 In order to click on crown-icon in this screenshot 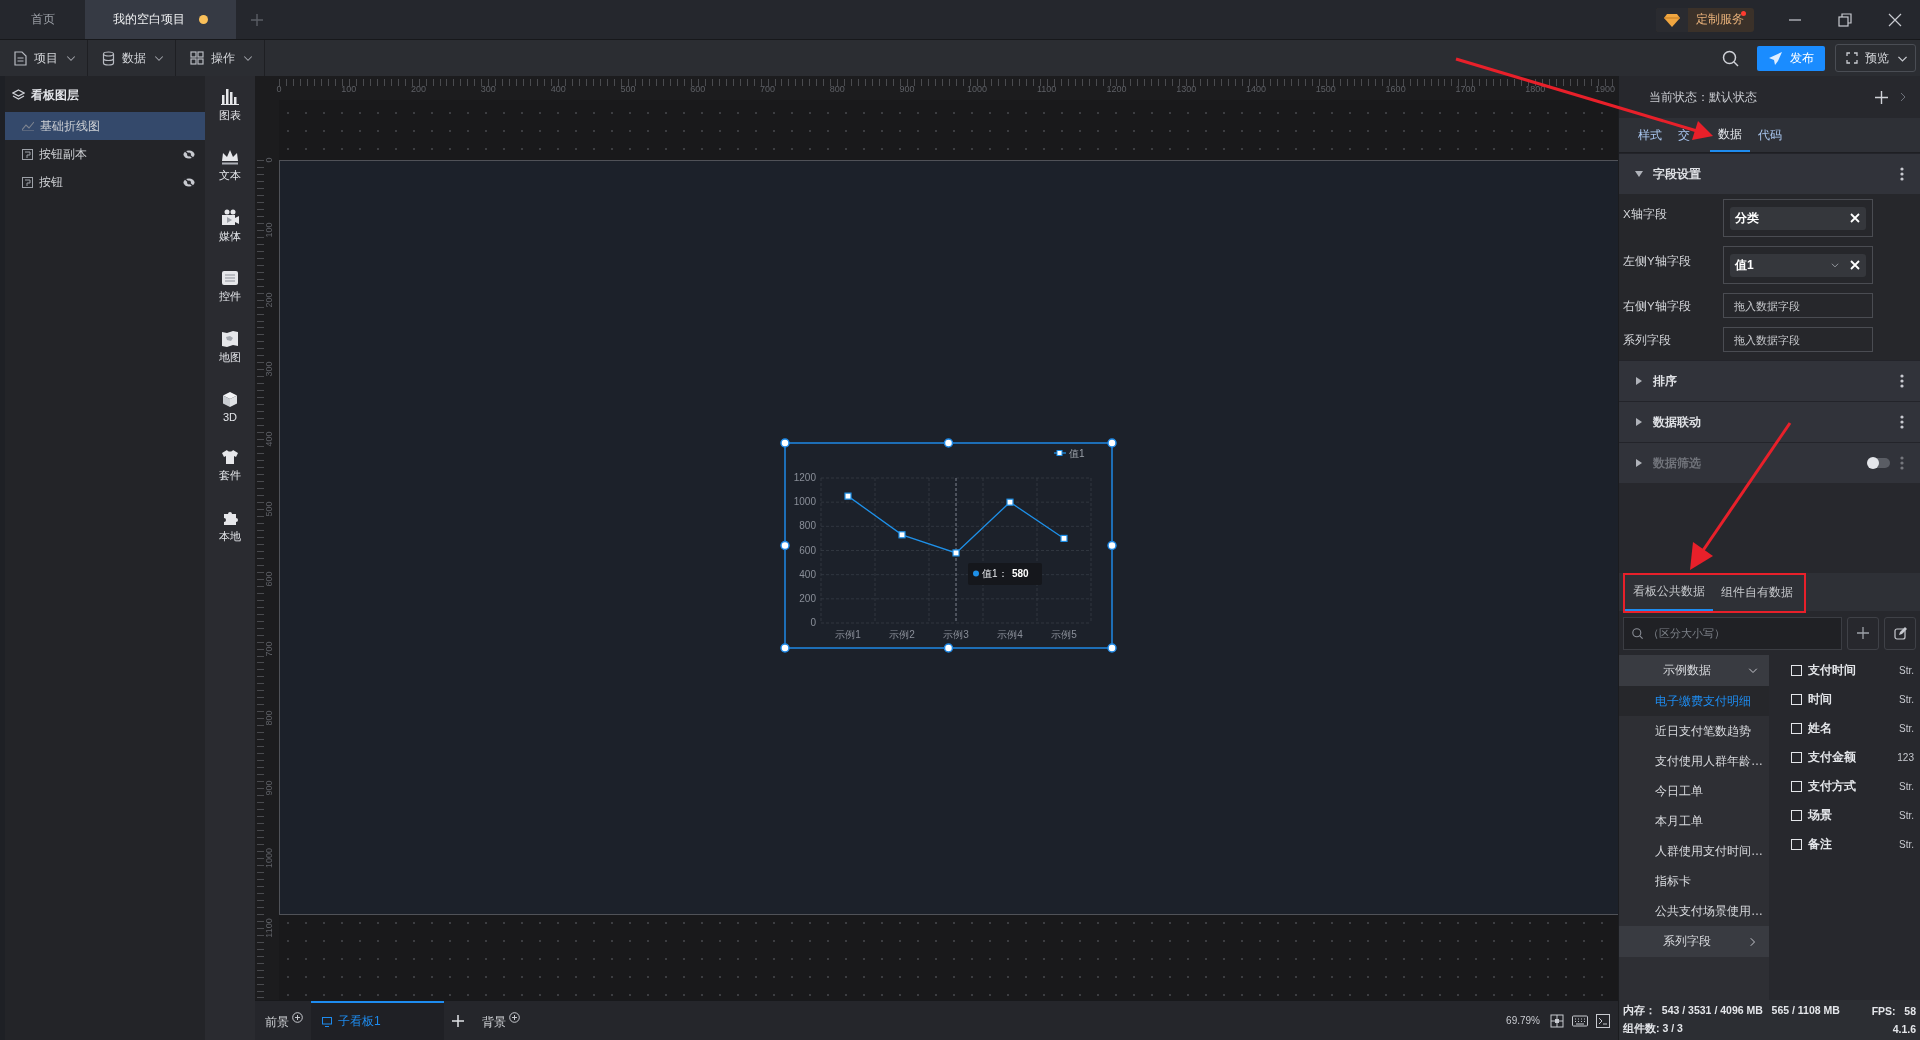, I will do `click(230, 157)`.